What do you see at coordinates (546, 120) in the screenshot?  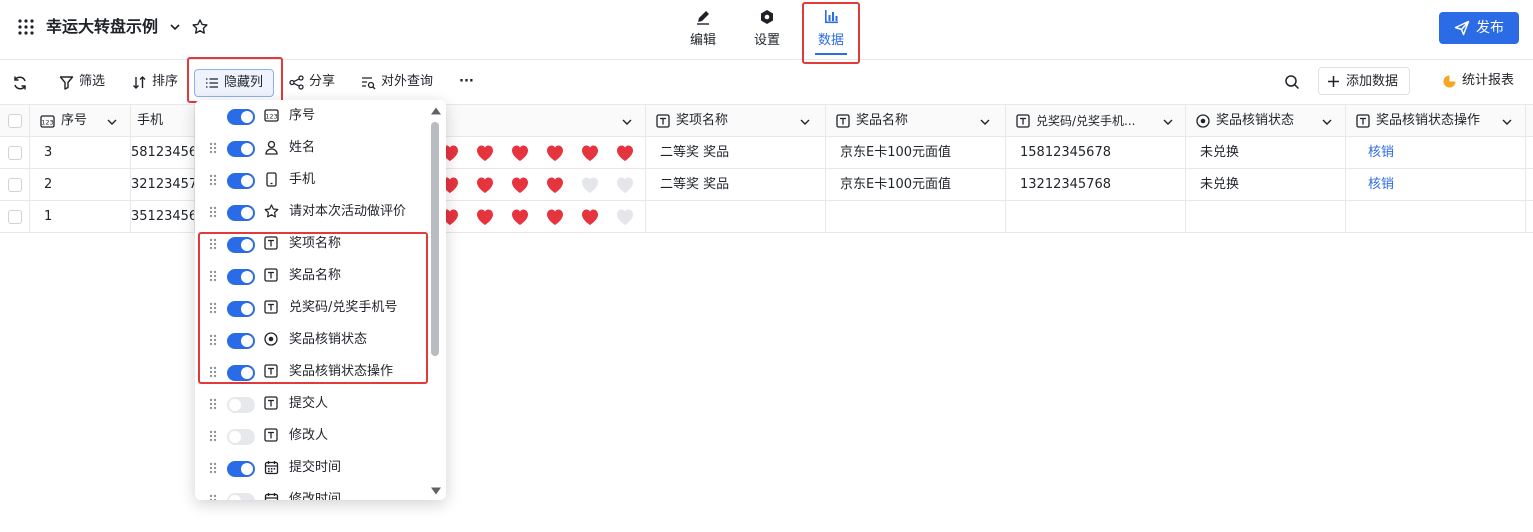 I see `header-rating` at bounding box center [546, 120].